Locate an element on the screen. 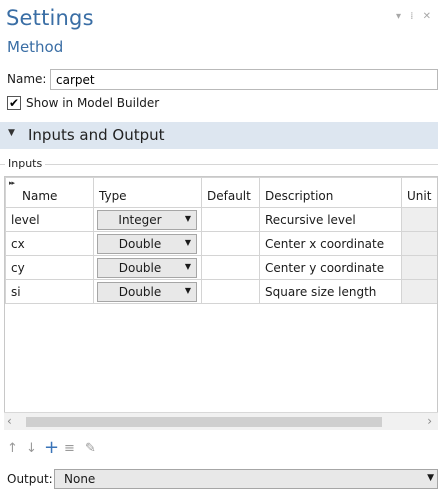  name-label: Name: is located at coordinates (27, 79).